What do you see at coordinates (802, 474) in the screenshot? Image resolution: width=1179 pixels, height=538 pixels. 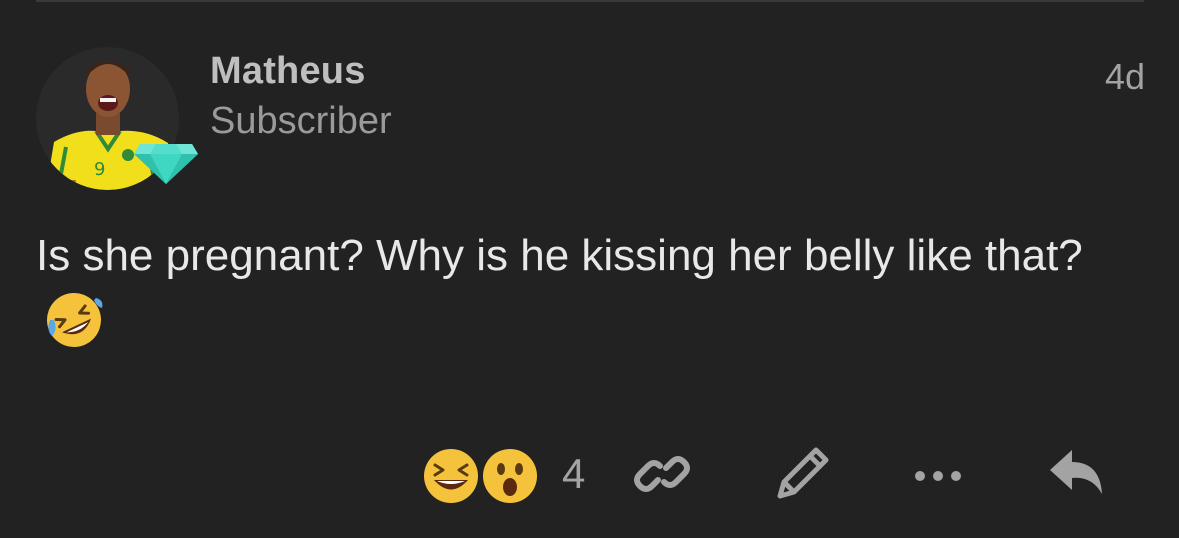 I see `pencil-icon` at bounding box center [802, 474].